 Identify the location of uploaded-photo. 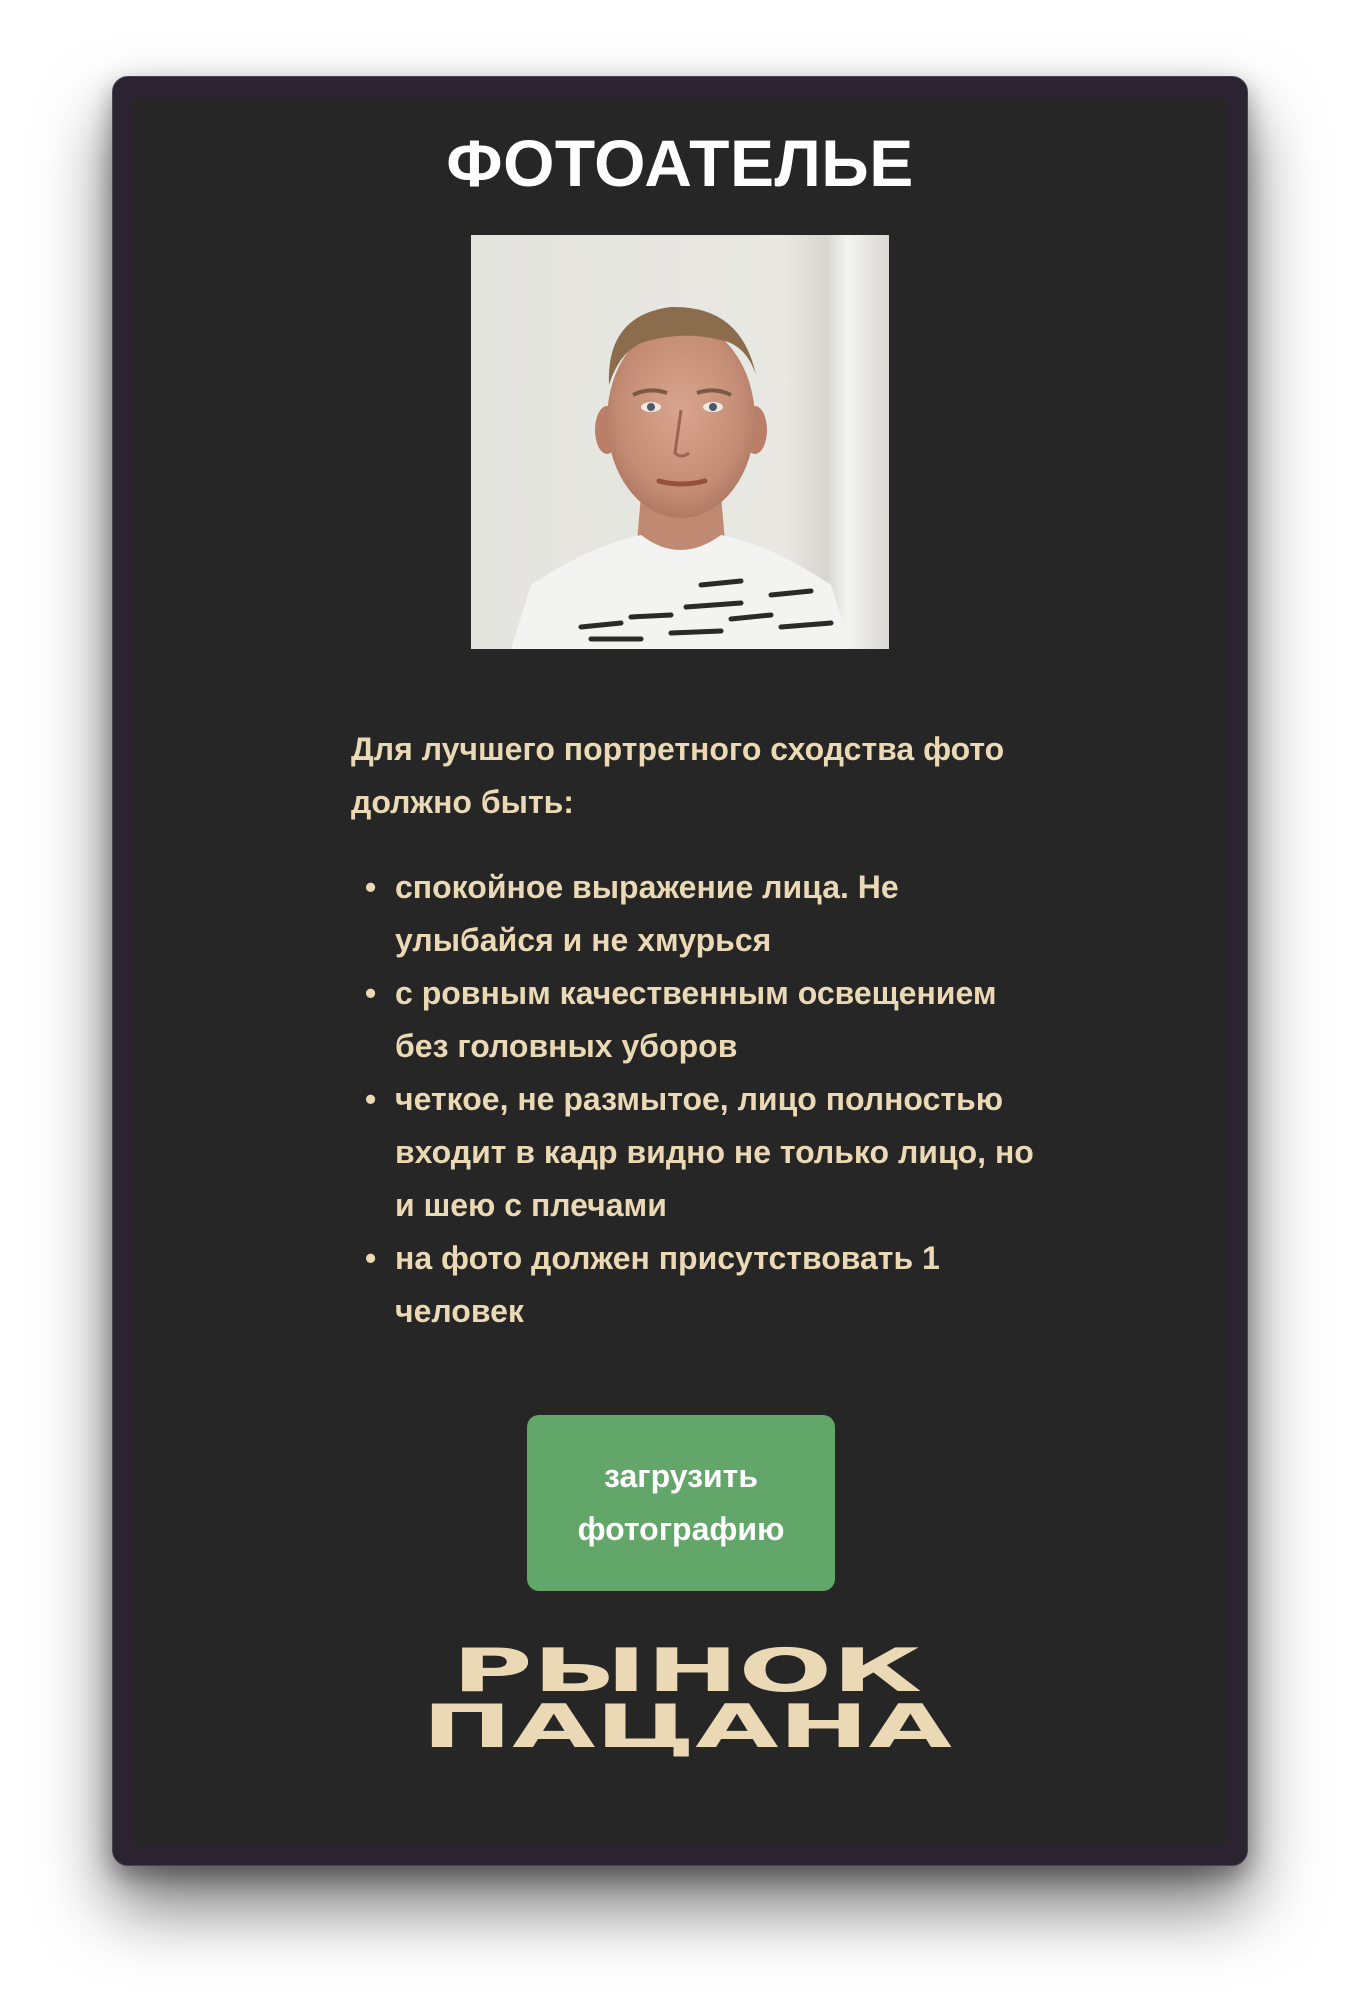
(680, 442).